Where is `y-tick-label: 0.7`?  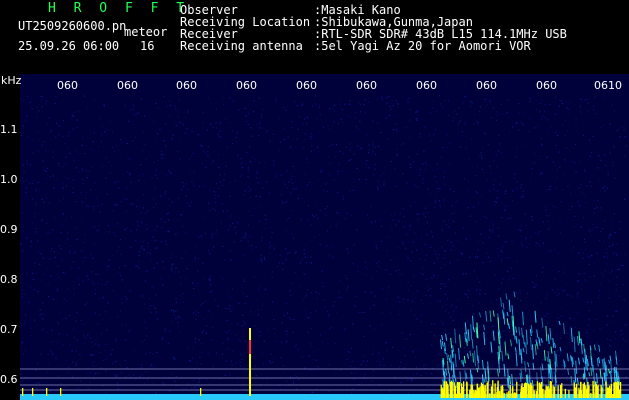
y-tick-label: 0.7 is located at coordinates (9, 329).